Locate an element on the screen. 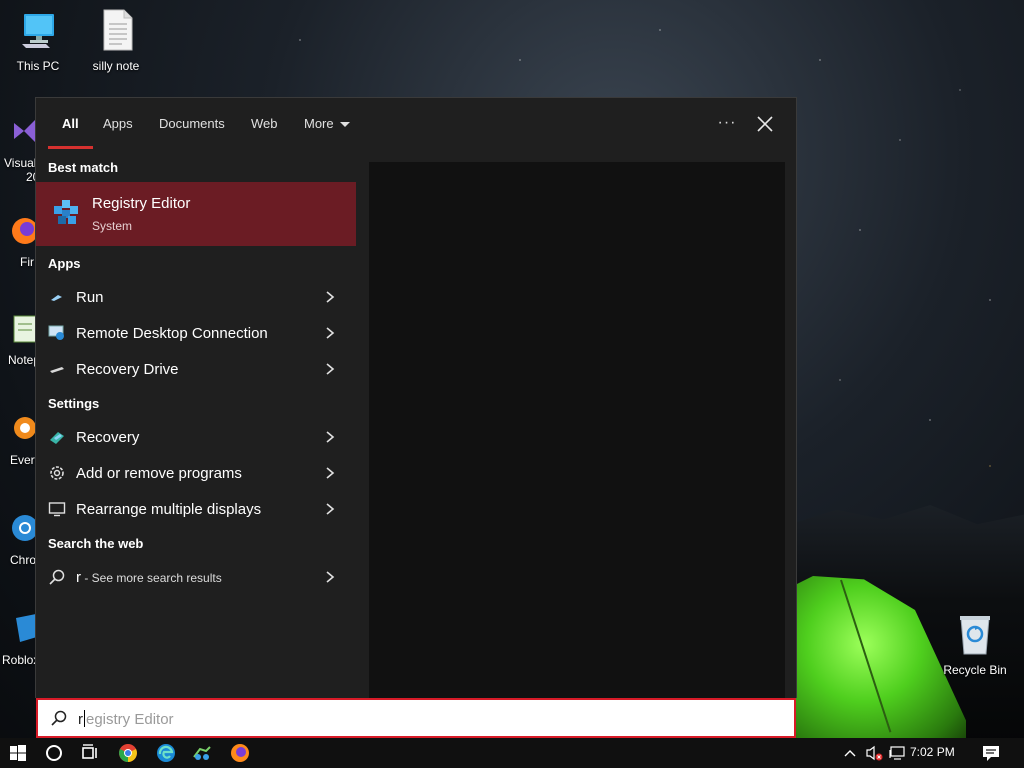 This screenshot has height=768, width=1024. this-pc-icon is located at coordinates (38, 31).